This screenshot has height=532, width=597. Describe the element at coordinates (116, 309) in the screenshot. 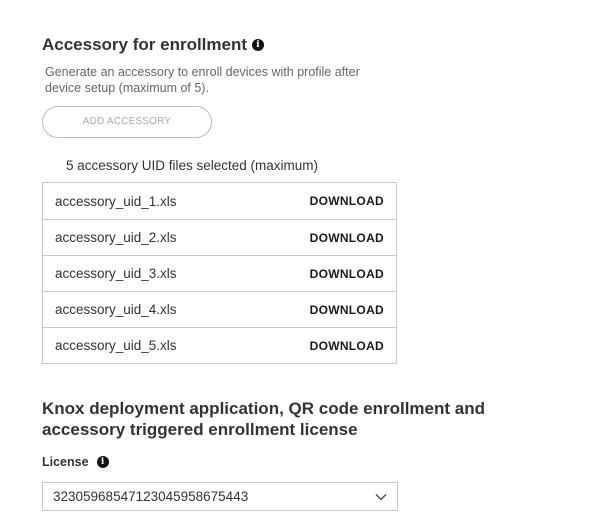

I see `file-name: accessory_uid_4.xls` at that location.